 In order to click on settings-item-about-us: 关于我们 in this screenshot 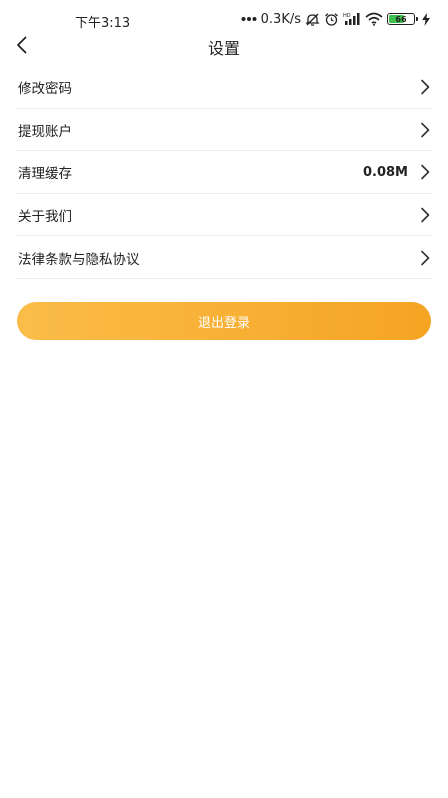, I will do `click(224, 215)`.